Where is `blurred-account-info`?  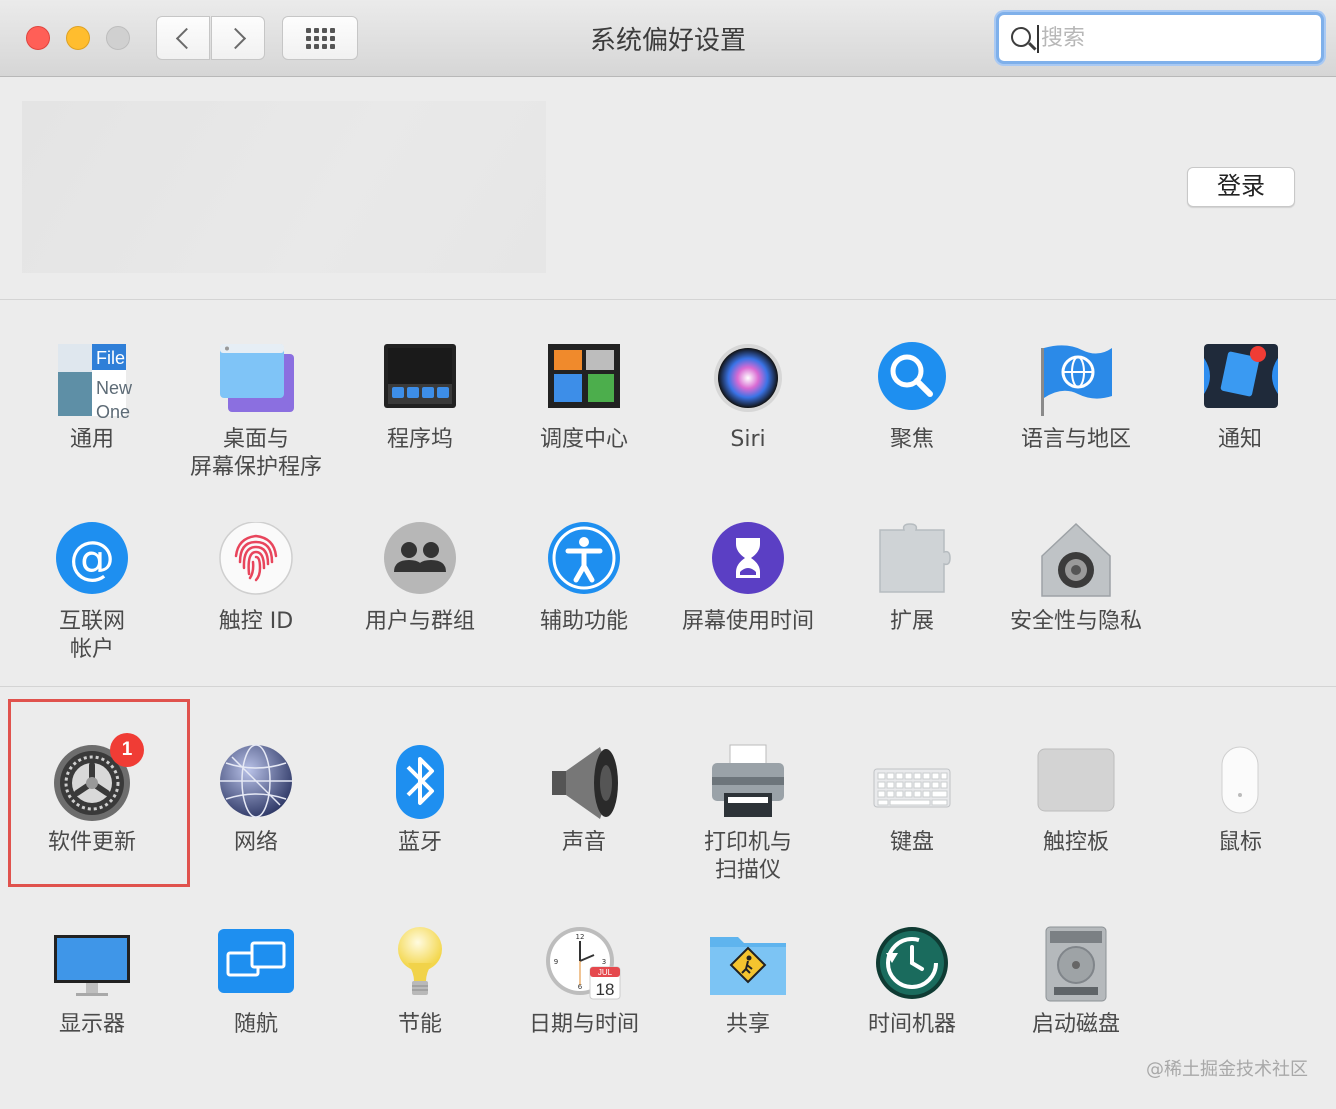
blurred-account-info is located at coordinates (284, 187).